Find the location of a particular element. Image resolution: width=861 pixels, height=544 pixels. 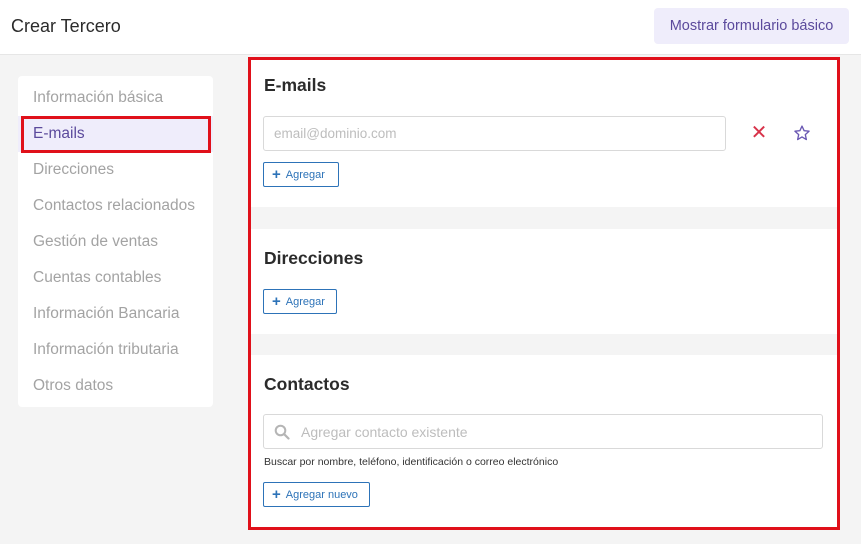

add-email-button: + Agregar is located at coordinates (301, 174).